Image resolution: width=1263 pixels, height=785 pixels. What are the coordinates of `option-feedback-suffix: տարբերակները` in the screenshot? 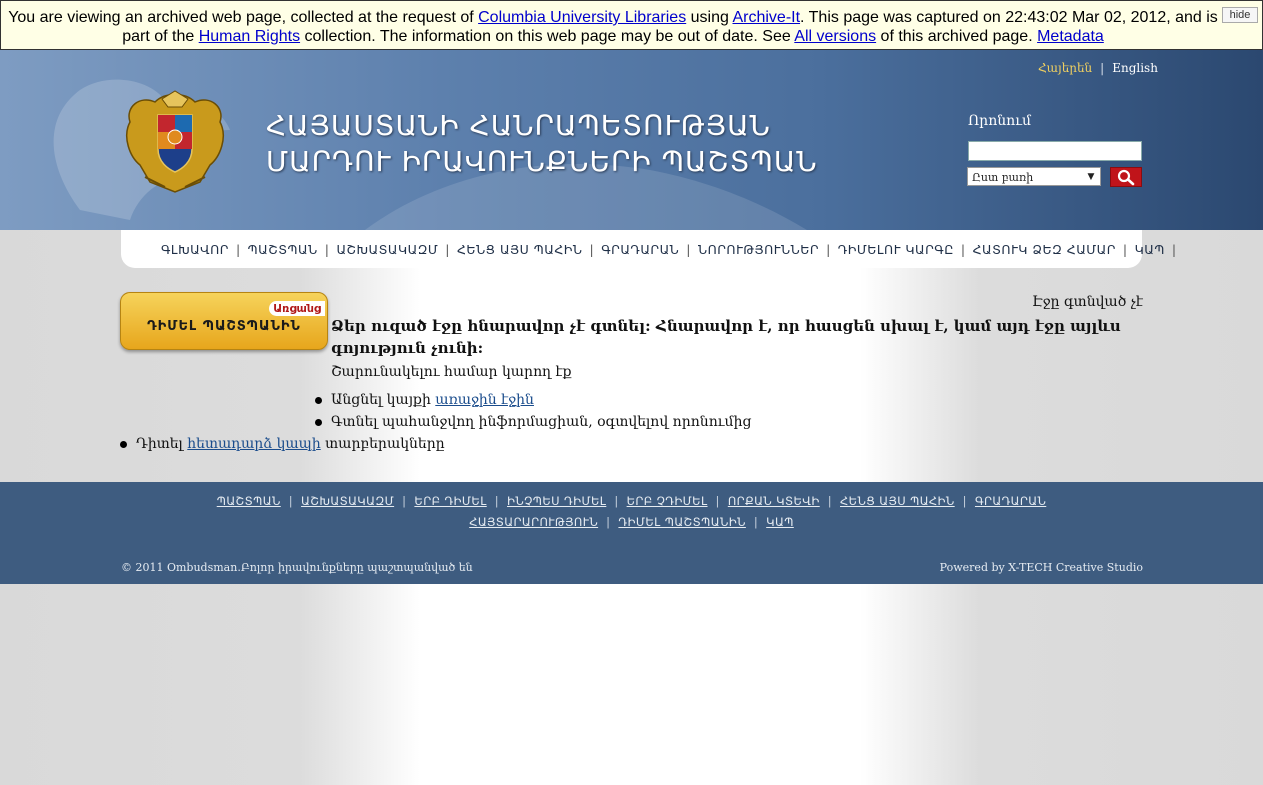 It's located at (382, 444).